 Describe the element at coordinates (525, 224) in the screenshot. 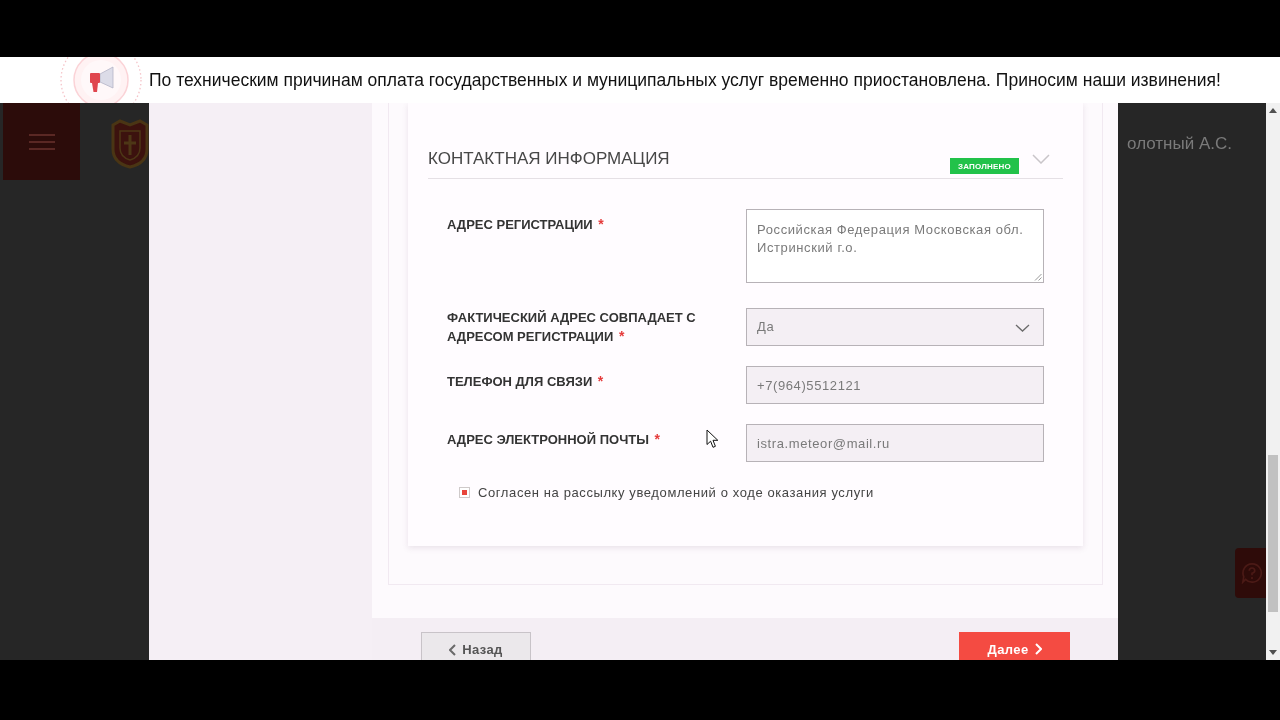

I see `field-label: АДРЕС РЕГИСТРАЦИИ *` at that location.